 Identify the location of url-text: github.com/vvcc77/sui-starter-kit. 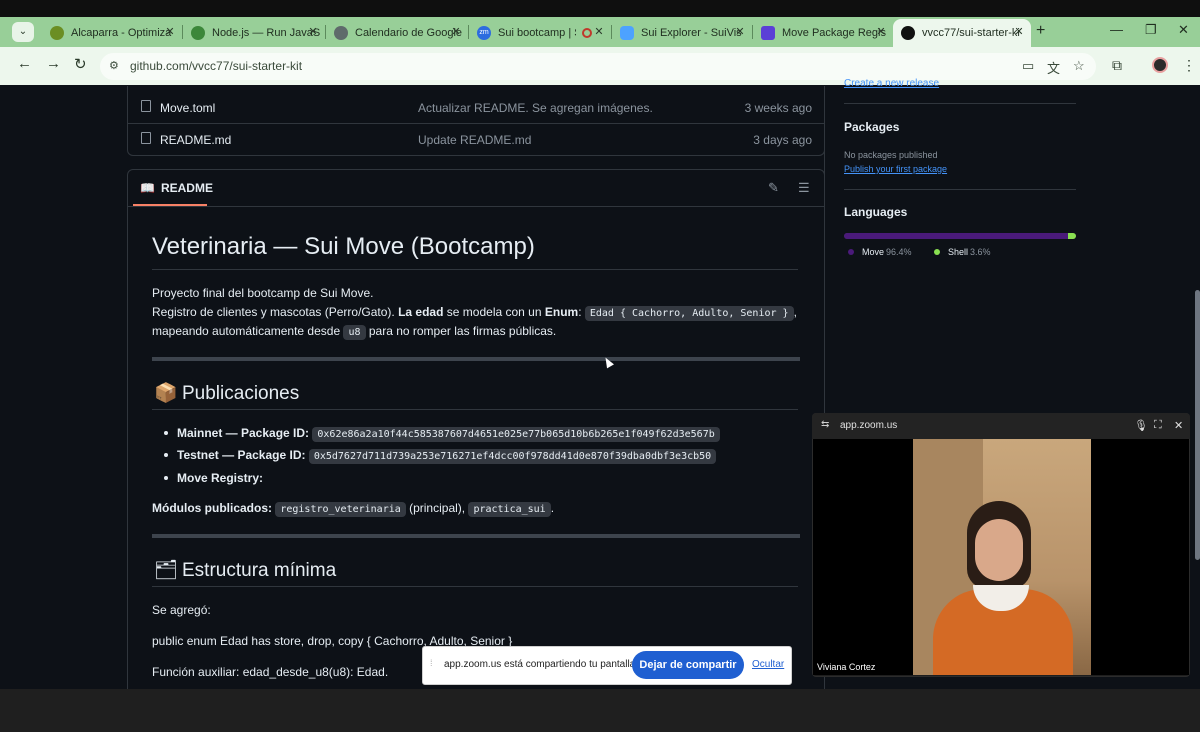
(216, 66).